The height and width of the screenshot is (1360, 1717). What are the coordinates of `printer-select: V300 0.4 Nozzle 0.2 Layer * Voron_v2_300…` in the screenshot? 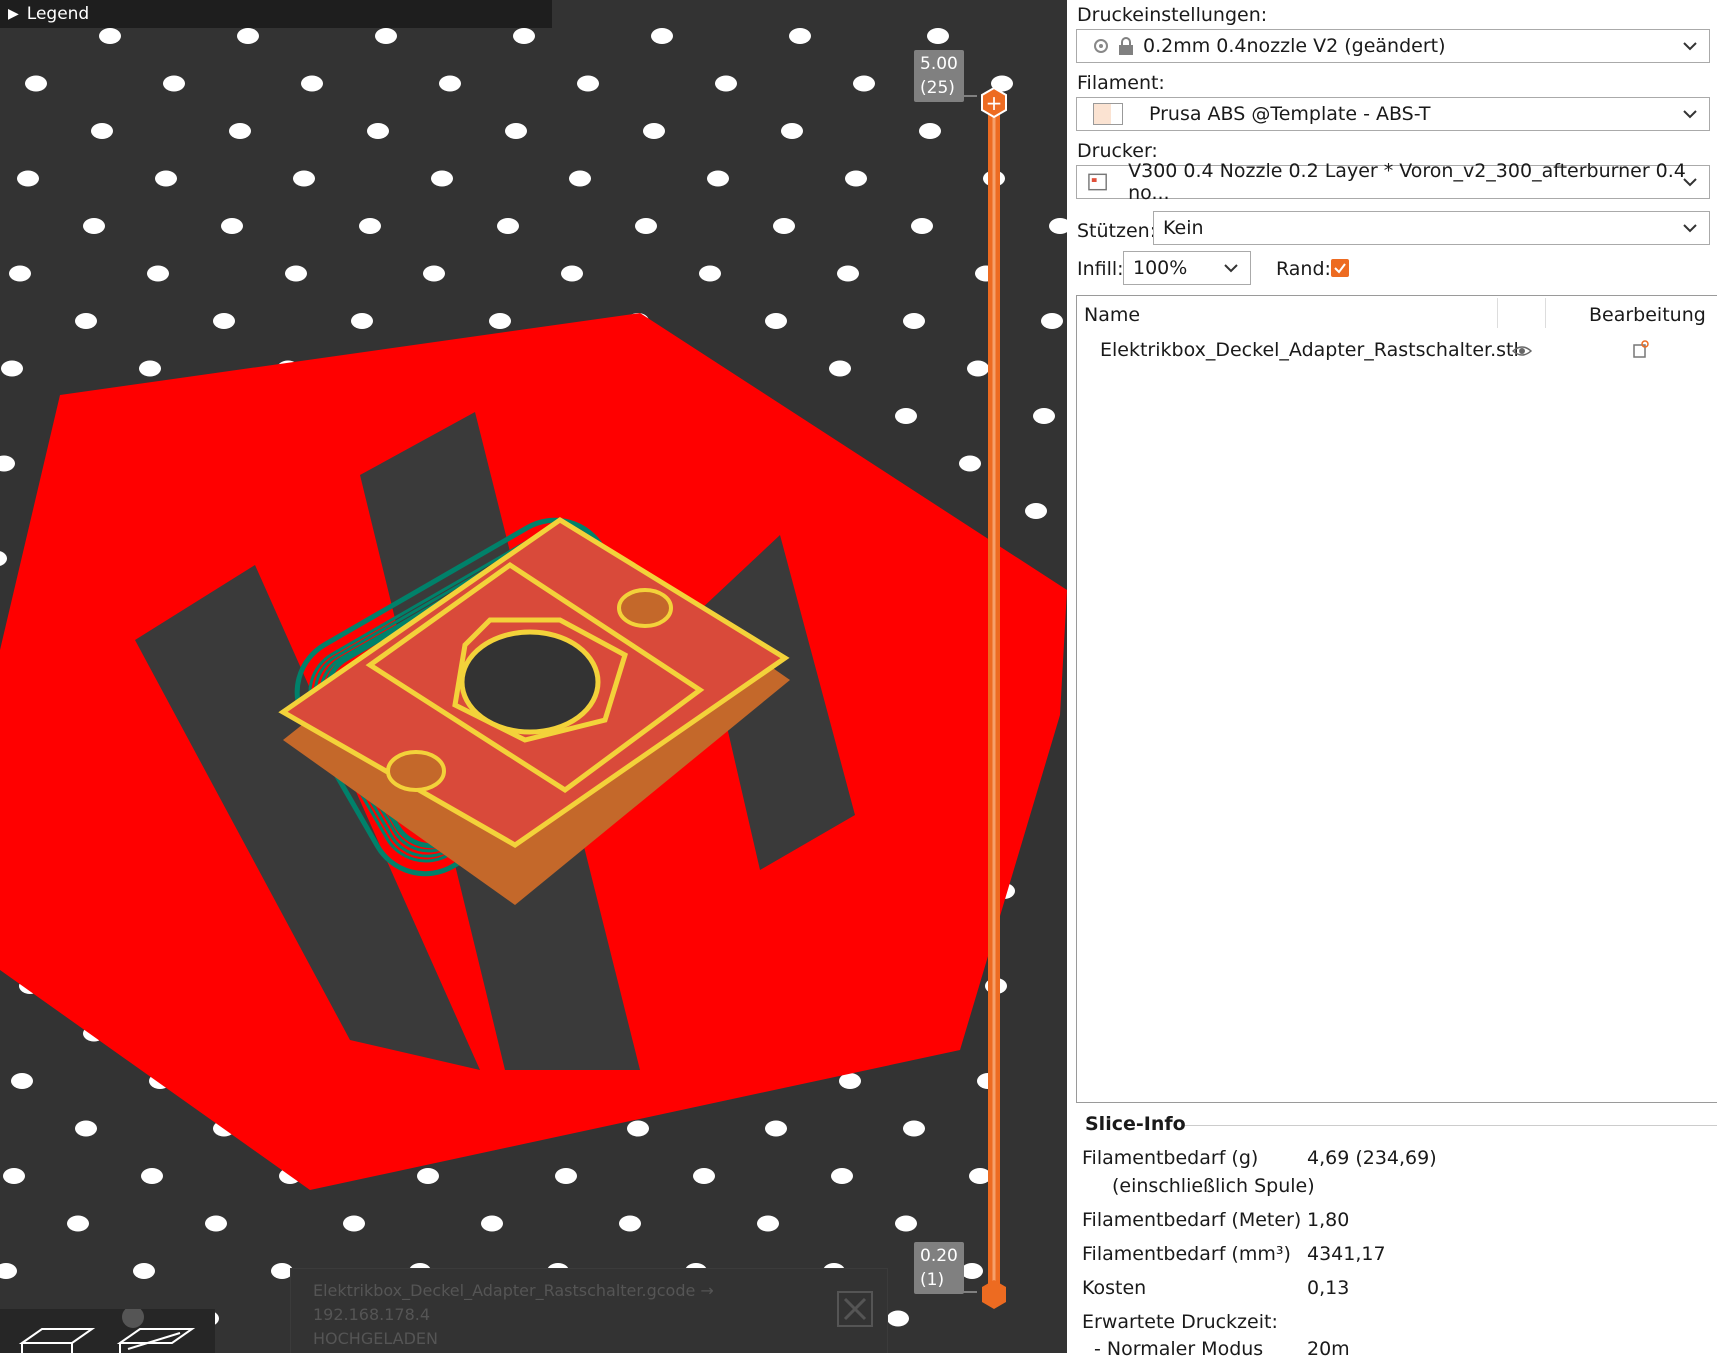 It's located at (1393, 182).